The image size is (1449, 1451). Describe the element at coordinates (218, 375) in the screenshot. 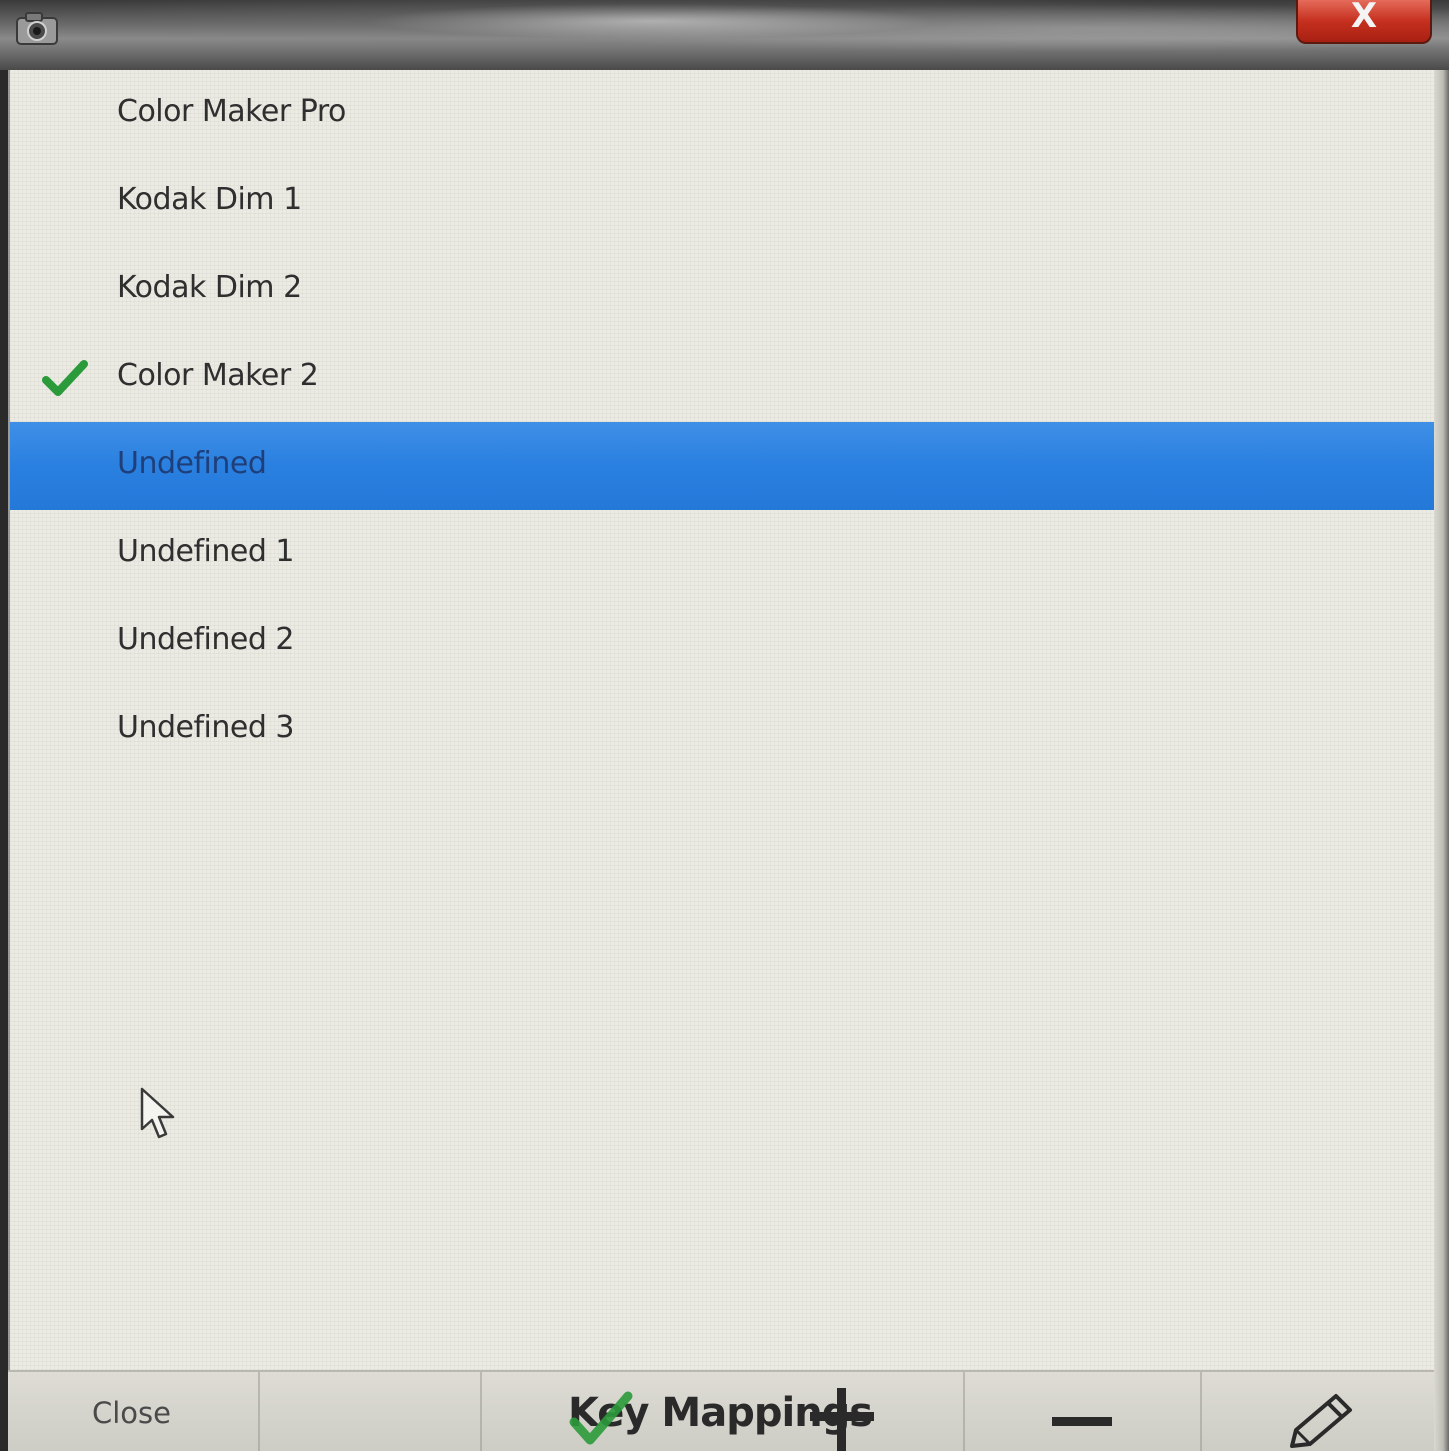

I see `list-item-label: Color Maker 2` at that location.